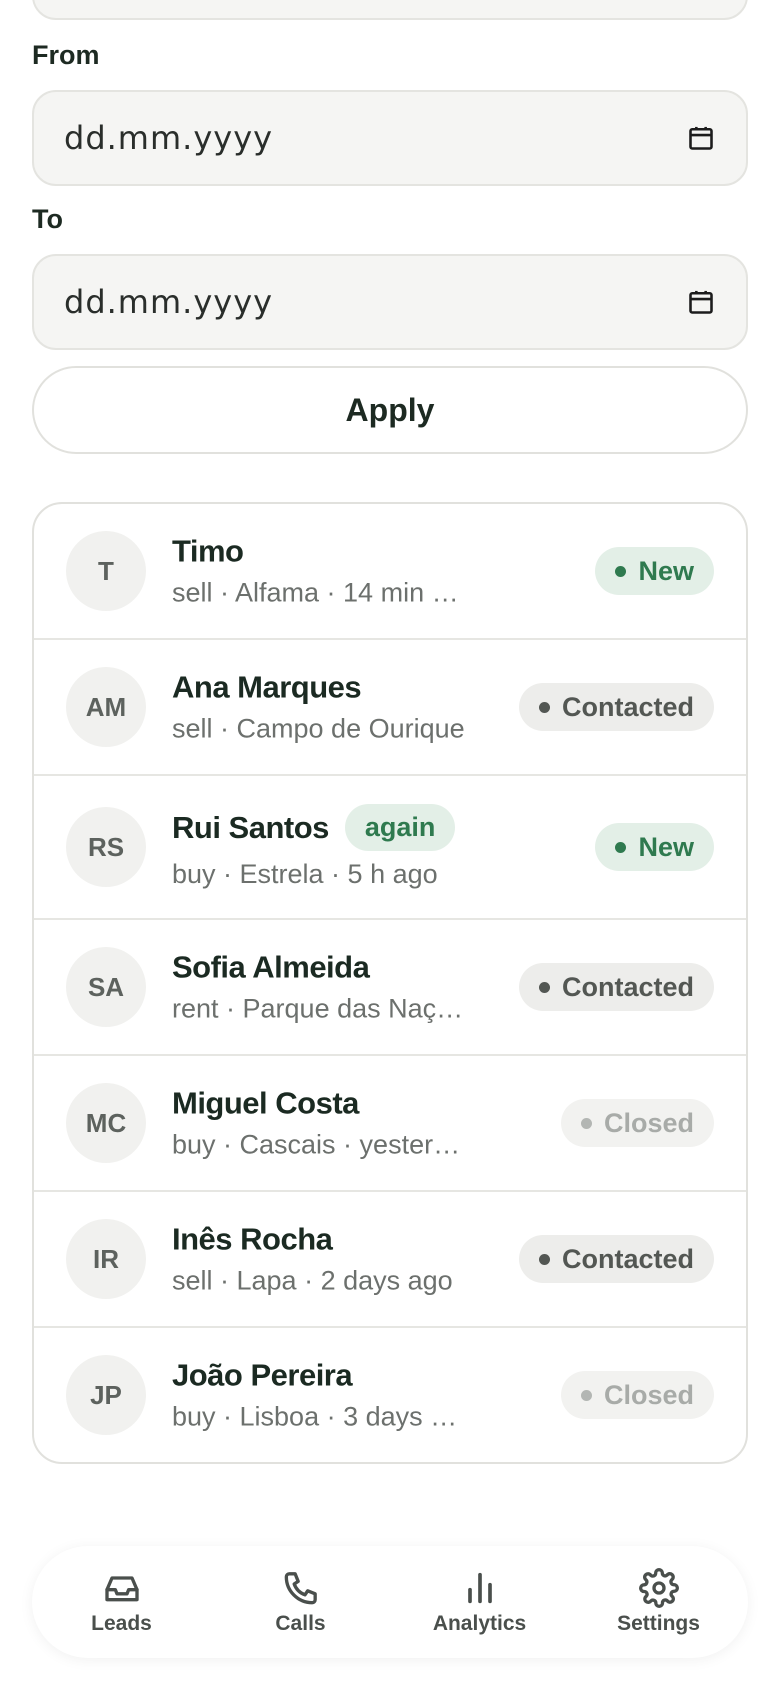 The width and height of the screenshot is (780, 1688). Describe the element at coordinates (312, 1259) in the screenshot. I see `lead-info: Inês Rocha sell · Lapa · 2 days ago` at that location.